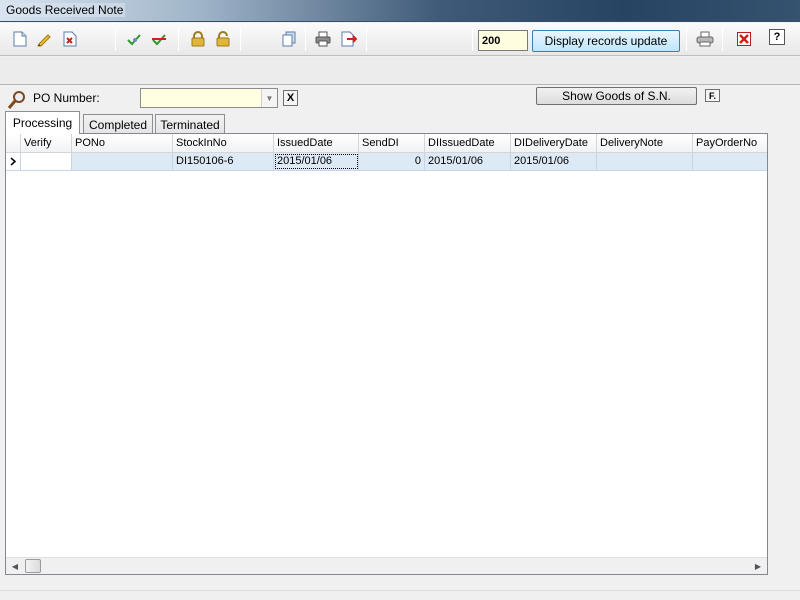  I want to click on export-icon, so click(349, 39).